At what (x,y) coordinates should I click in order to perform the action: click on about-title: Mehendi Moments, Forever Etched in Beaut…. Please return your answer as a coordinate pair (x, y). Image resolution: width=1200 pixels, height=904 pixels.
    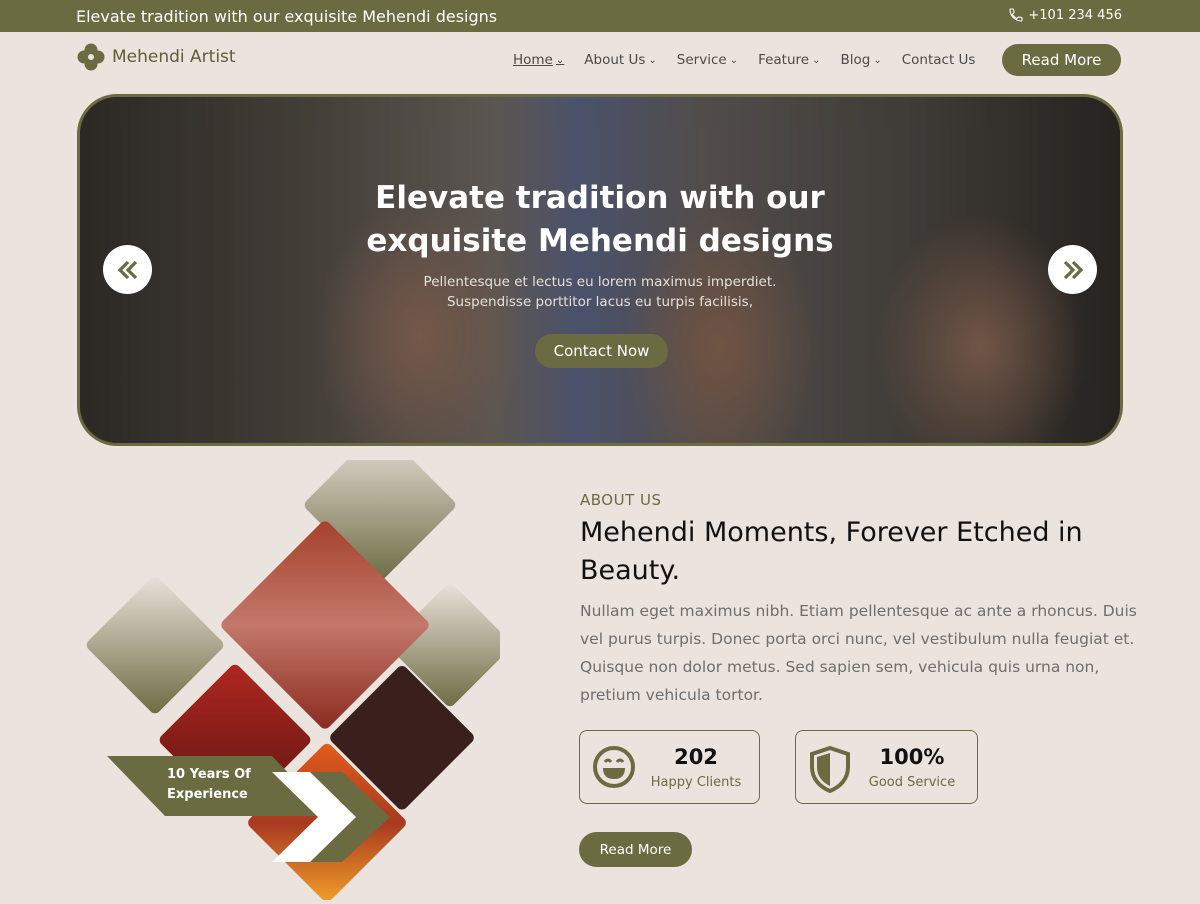
    Looking at the image, I should click on (831, 551).